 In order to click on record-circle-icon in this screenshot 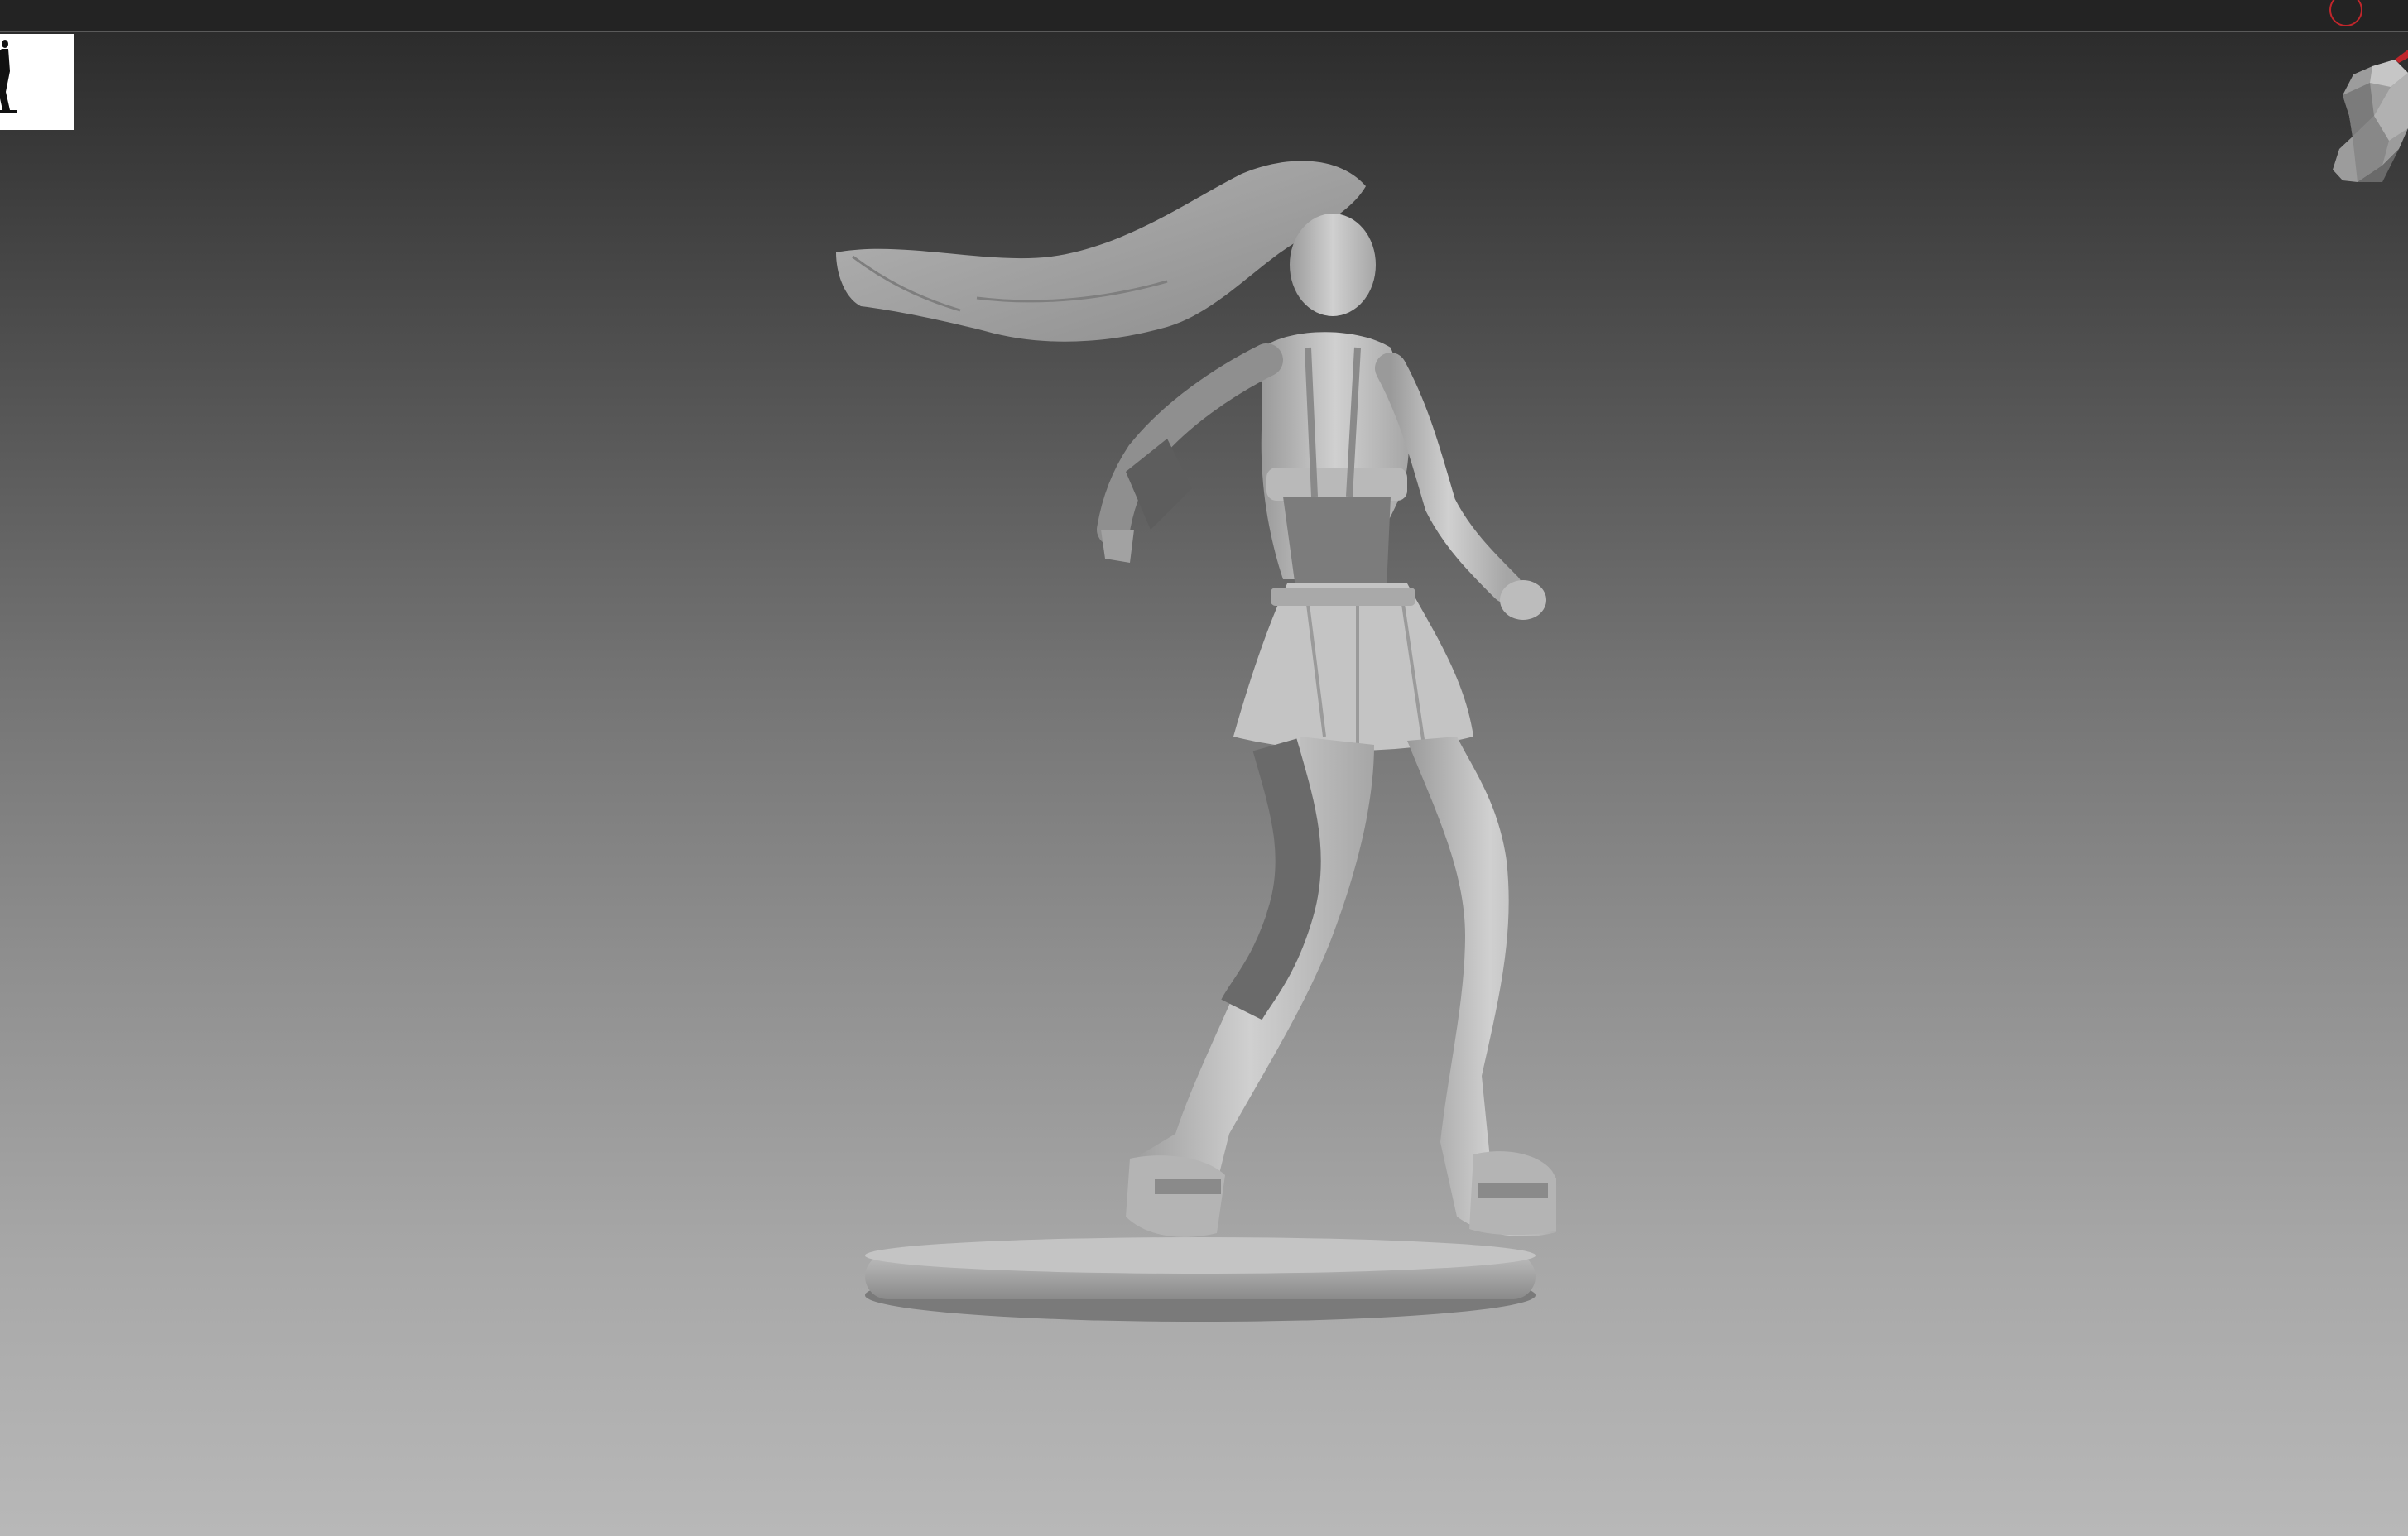, I will do `click(2345, 14)`.